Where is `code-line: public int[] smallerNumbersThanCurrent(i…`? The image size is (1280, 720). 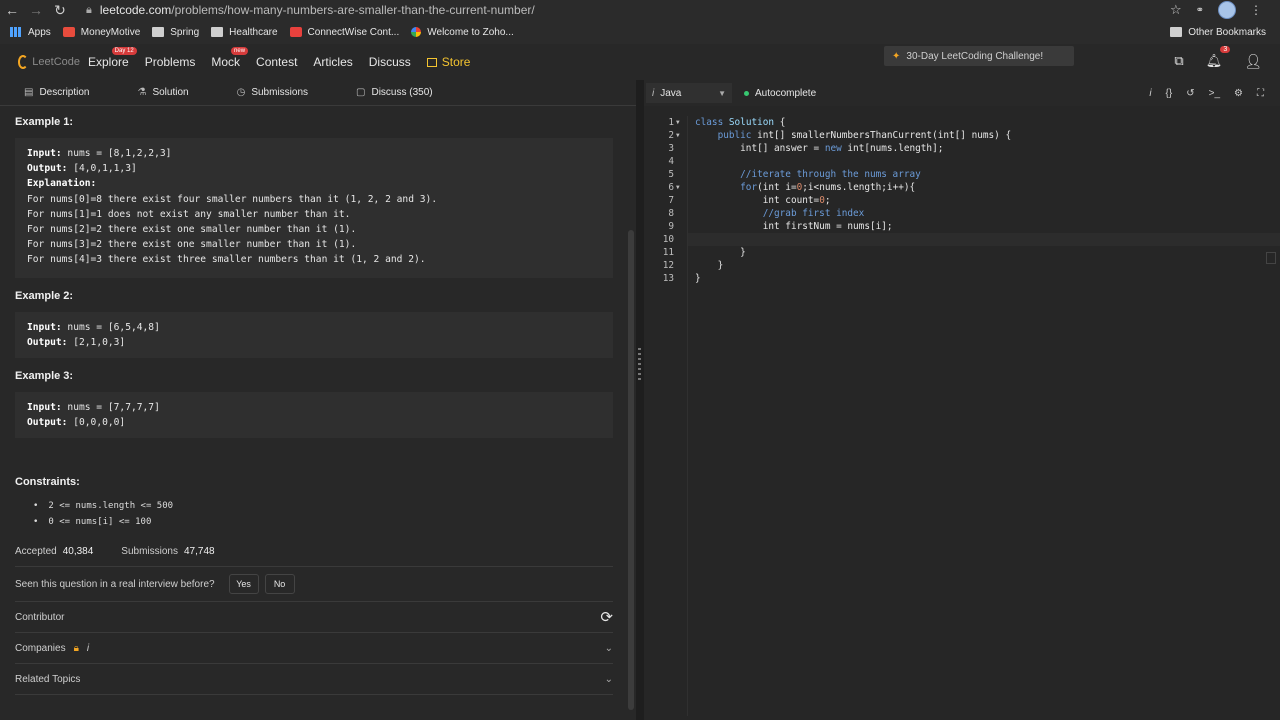
code-line: public int[] smallerNumbersThanCurrent(i… is located at coordinates (864, 135).